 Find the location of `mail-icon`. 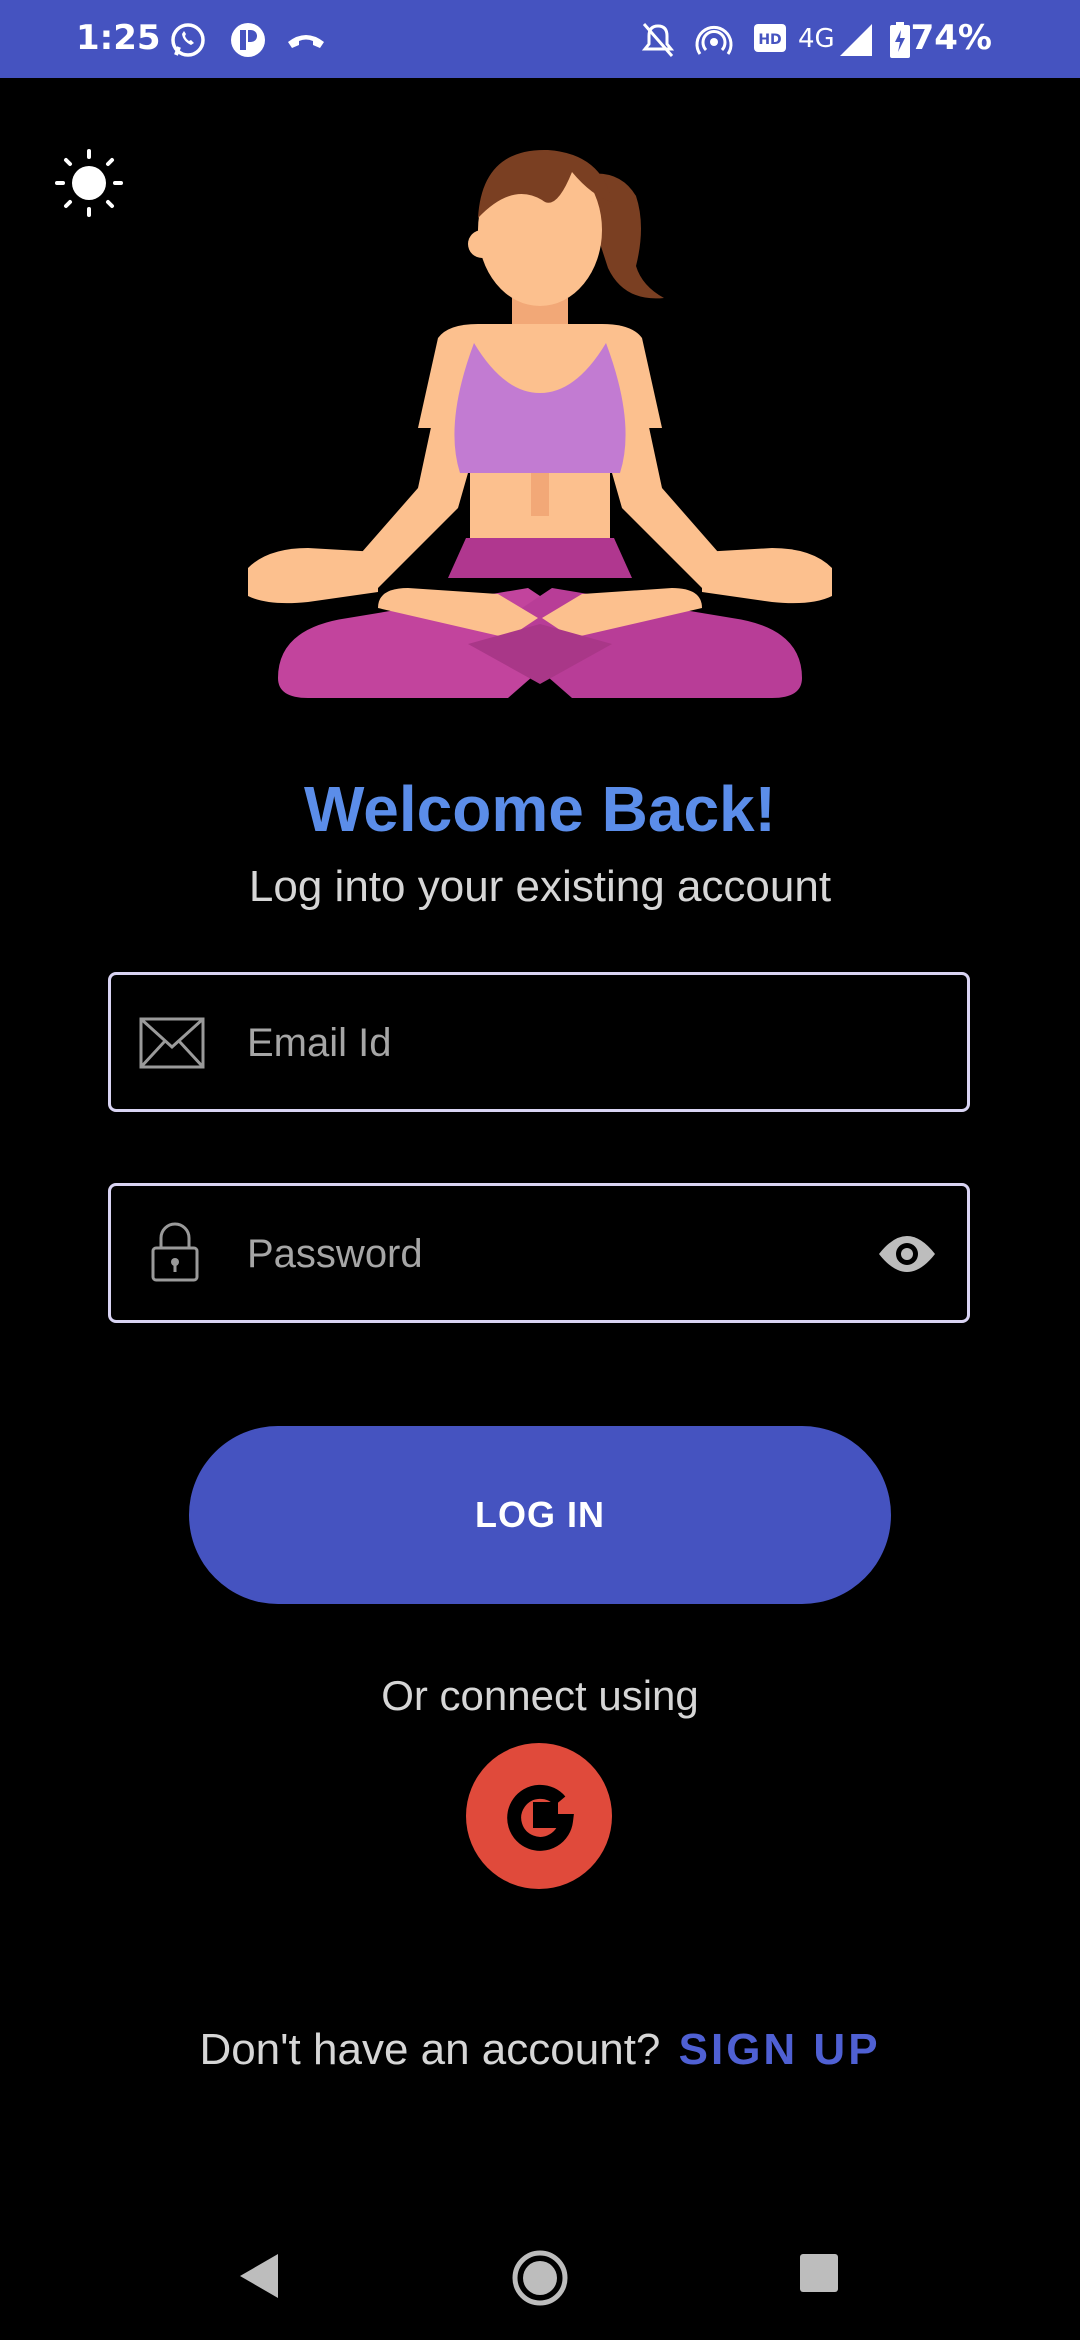

mail-icon is located at coordinates (172, 1043).